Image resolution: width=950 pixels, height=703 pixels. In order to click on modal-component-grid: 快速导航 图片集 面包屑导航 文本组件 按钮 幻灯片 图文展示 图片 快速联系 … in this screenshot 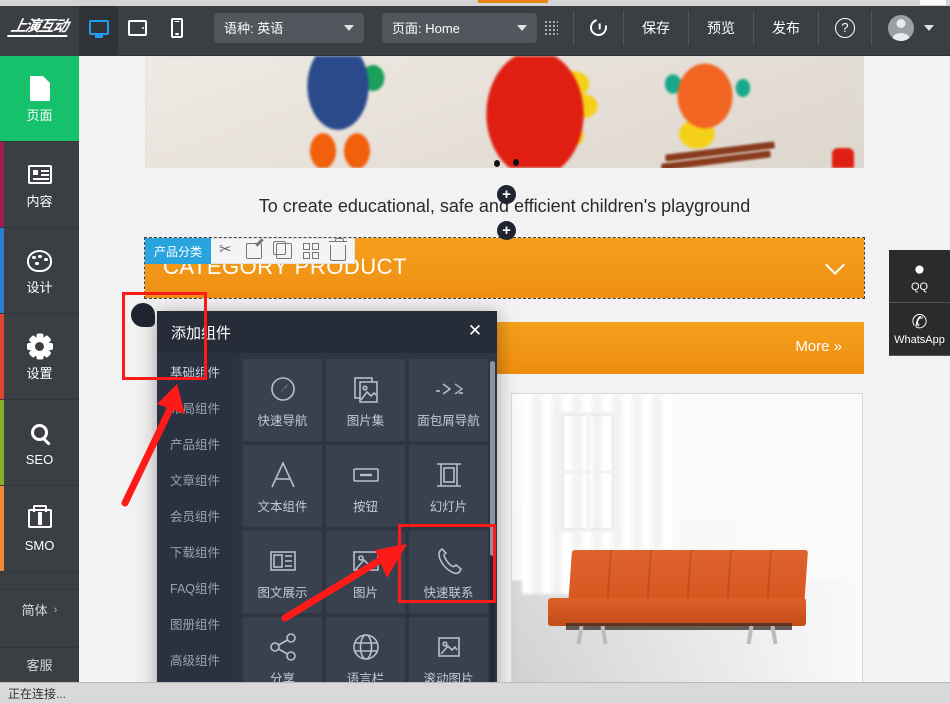, I will do `click(365, 529)`.